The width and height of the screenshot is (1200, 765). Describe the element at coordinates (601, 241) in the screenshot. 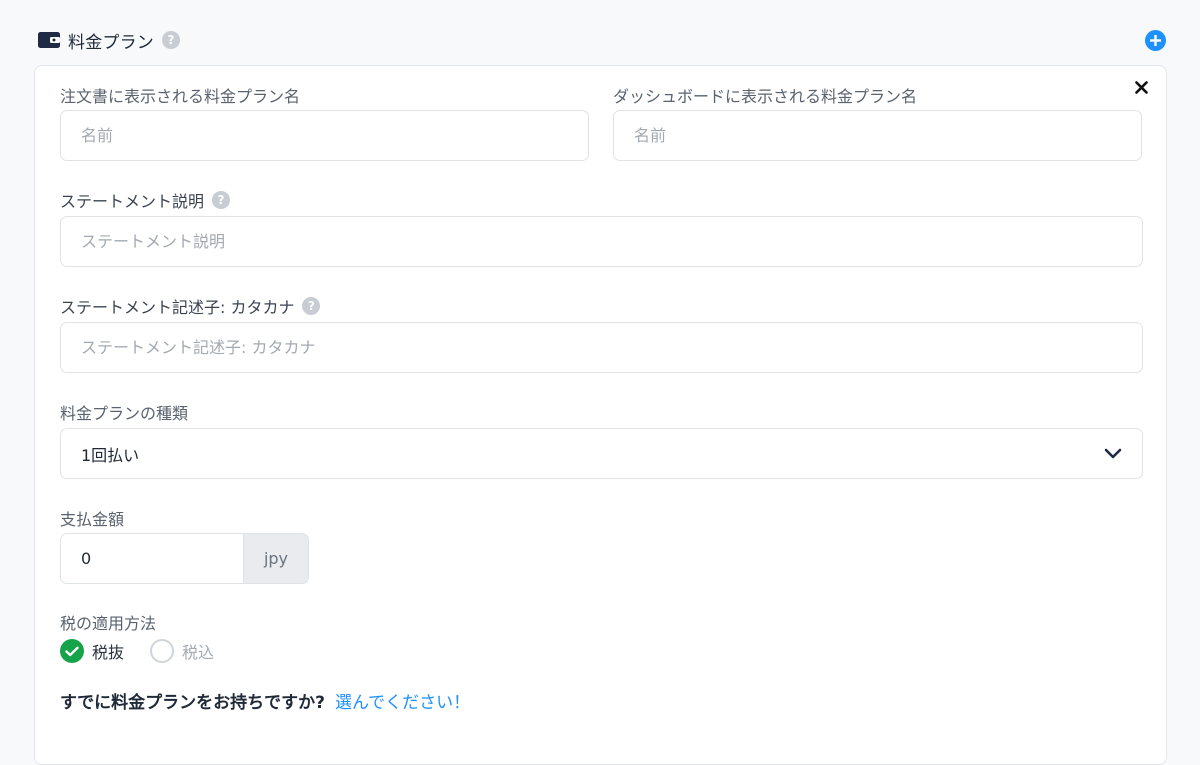

I see `statement-desc-input` at that location.